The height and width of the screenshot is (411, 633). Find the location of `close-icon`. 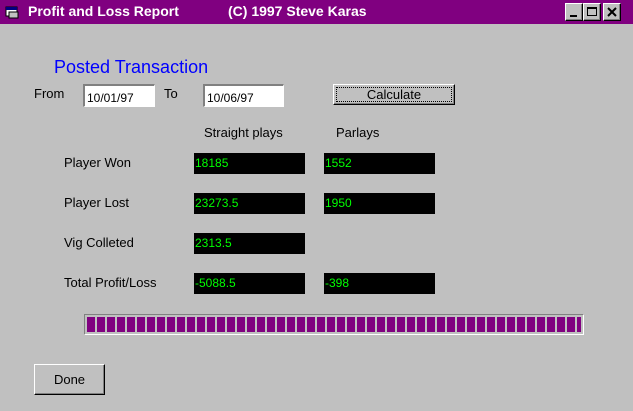

close-icon is located at coordinates (612, 12).